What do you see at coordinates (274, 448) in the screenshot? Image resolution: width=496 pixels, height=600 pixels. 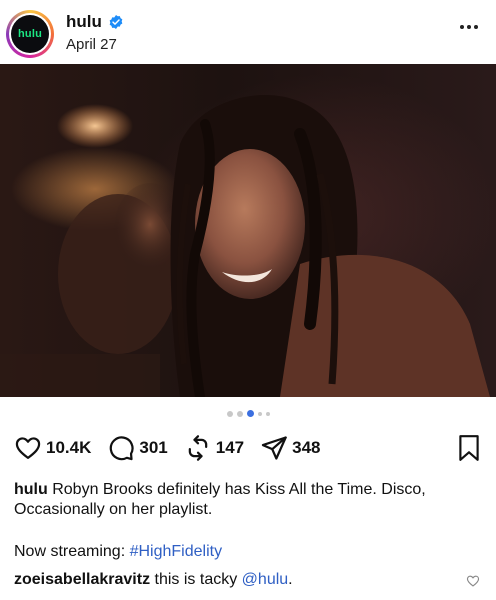 I see `send-icon` at bounding box center [274, 448].